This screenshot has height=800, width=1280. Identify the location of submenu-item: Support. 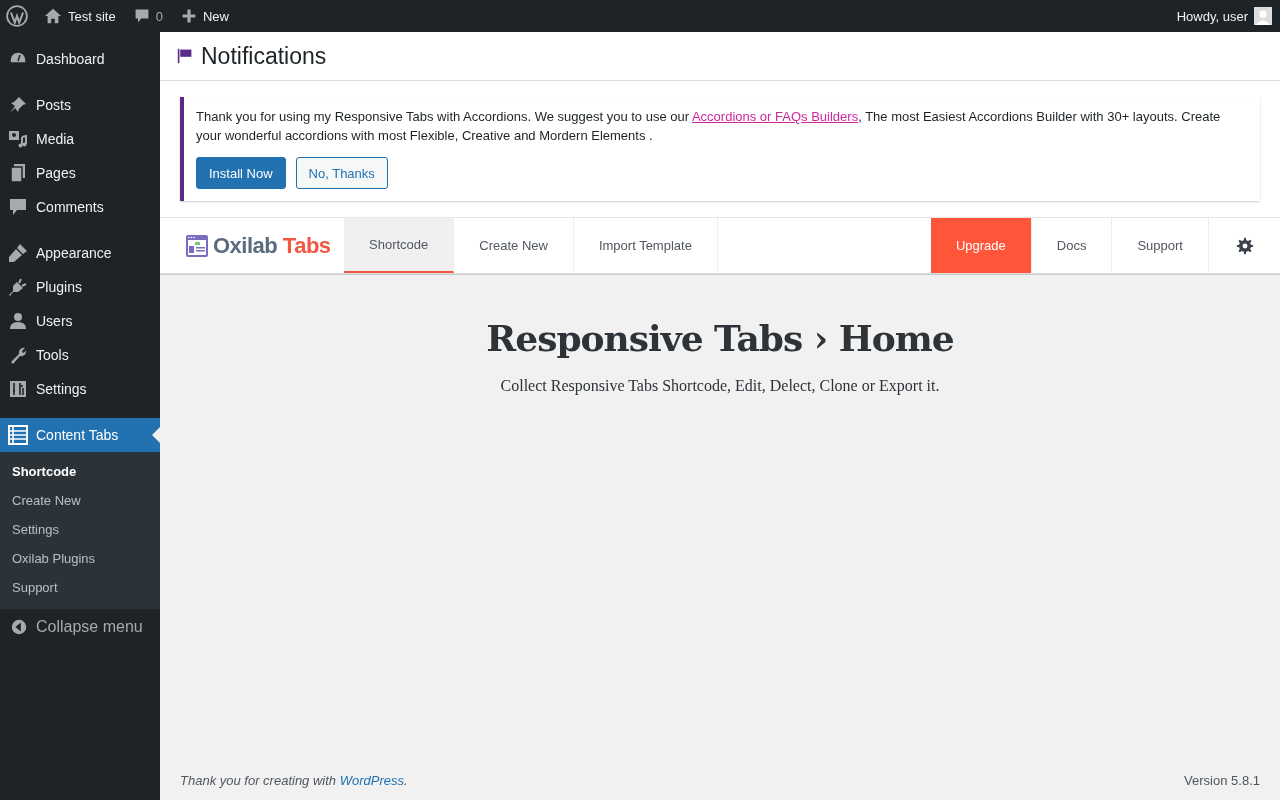
(80, 587).